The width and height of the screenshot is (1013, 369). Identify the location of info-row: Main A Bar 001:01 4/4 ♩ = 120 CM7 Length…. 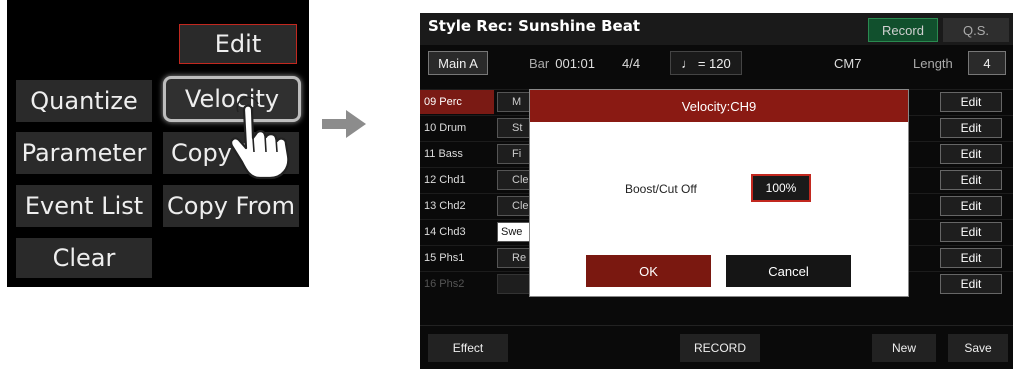
(716, 65).